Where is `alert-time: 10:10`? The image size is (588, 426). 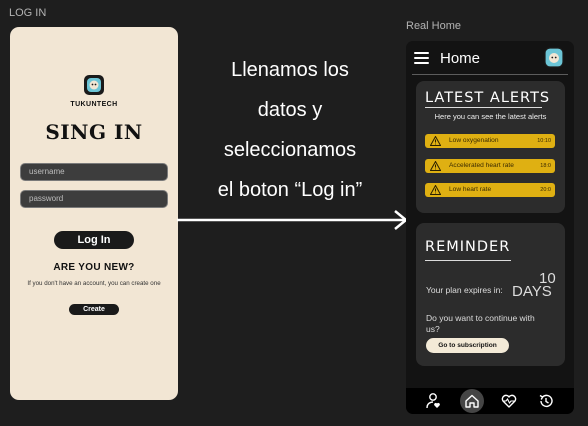 alert-time: 10:10 is located at coordinates (544, 141).